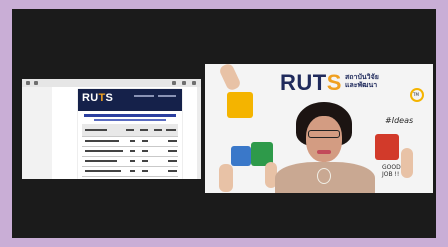 Image resolution: width=448 pixels, height=247 pixels. I want to click on page-thumbnails-panel, so click(37, 133).